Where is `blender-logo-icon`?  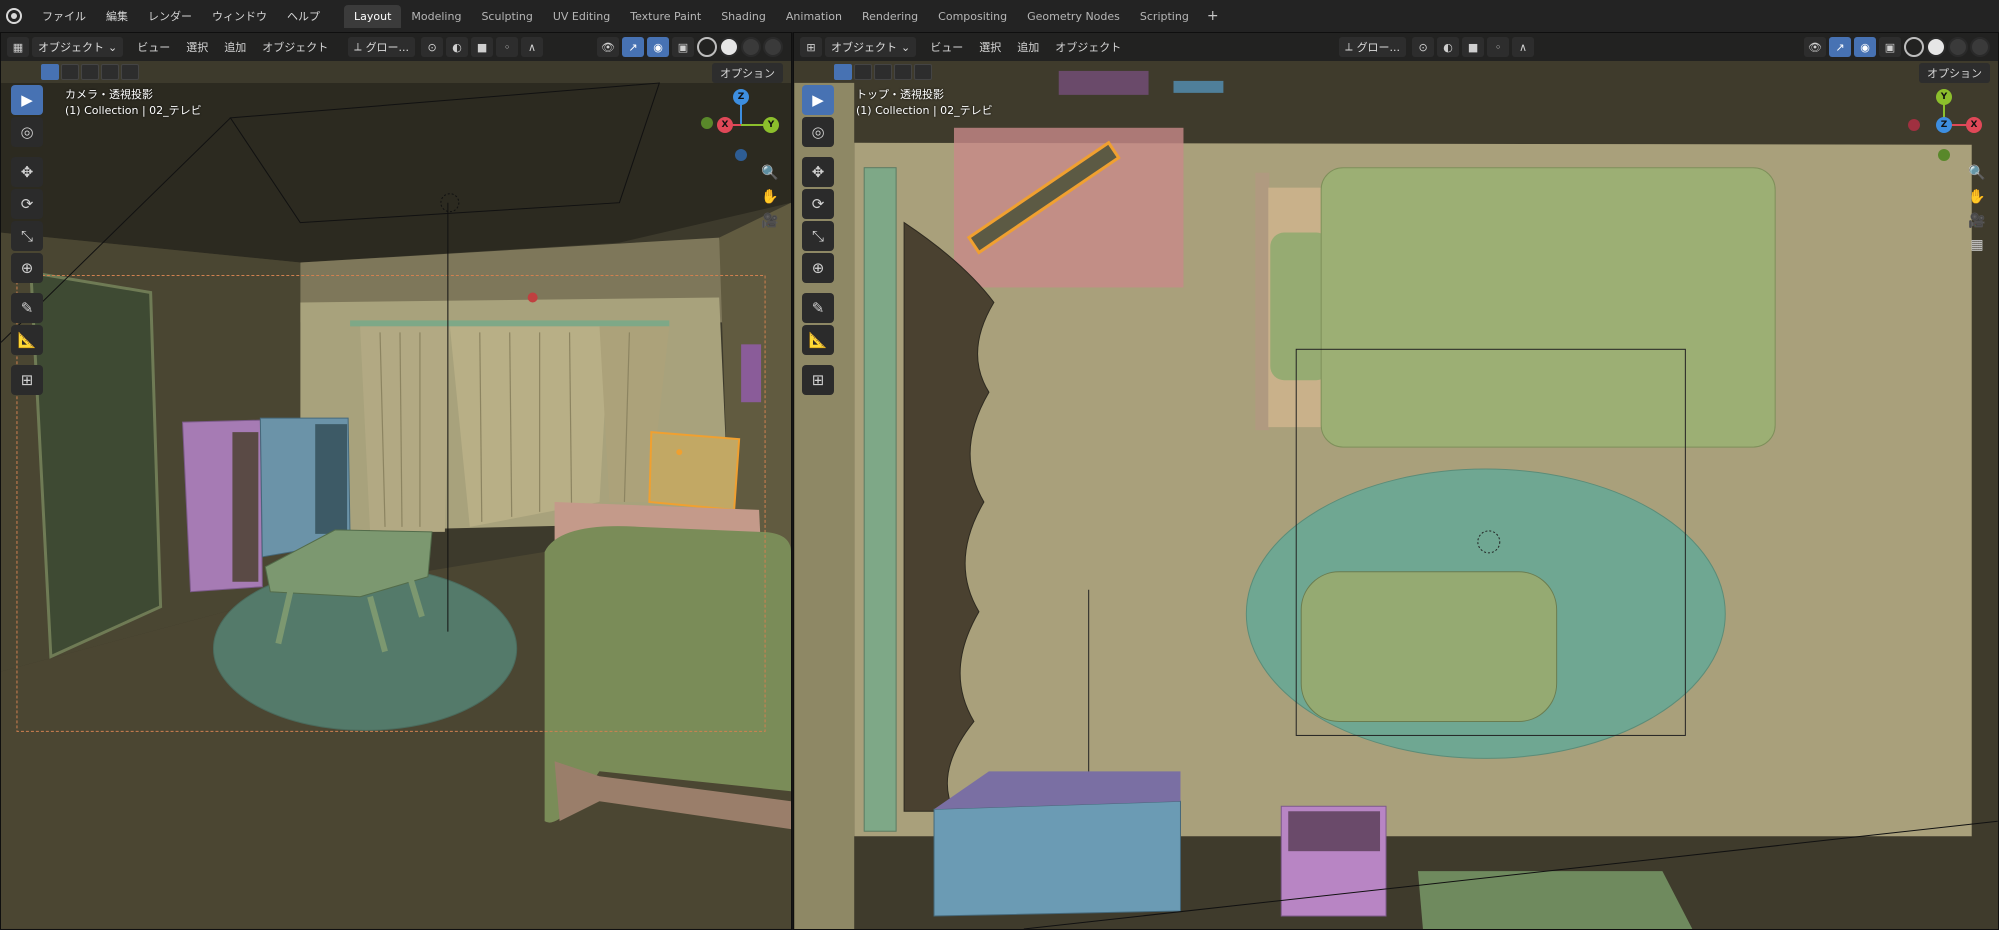 blender-logo-icon is located at coordinates (14, 16).